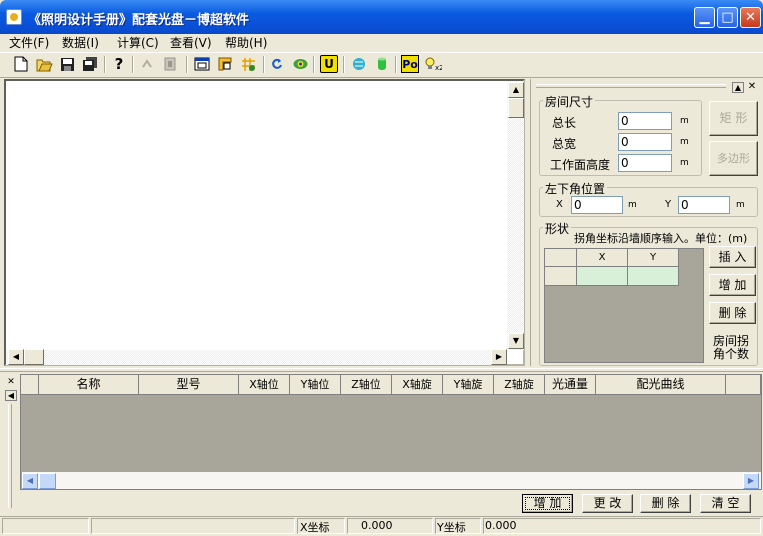  What do you see at coordinates (732, 313) in the screenshot?
I see `delete-corner-button: 删 除` at bounding box center [732, 313].